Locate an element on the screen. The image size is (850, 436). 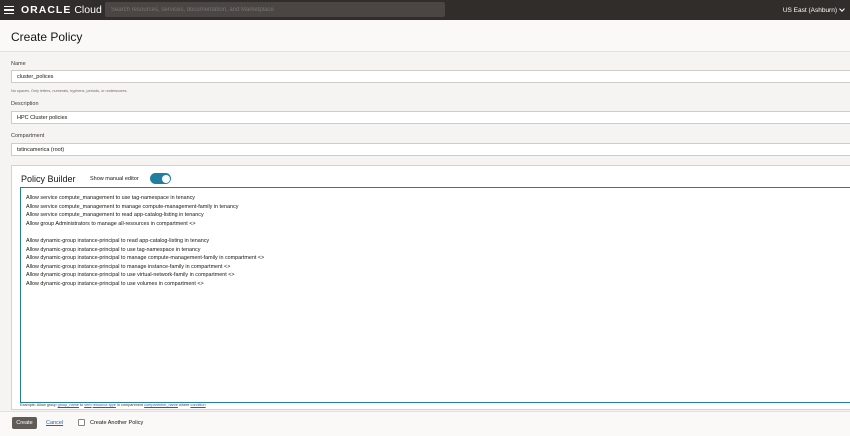
page-title: Create Policy is located at coordinates (47, 37).